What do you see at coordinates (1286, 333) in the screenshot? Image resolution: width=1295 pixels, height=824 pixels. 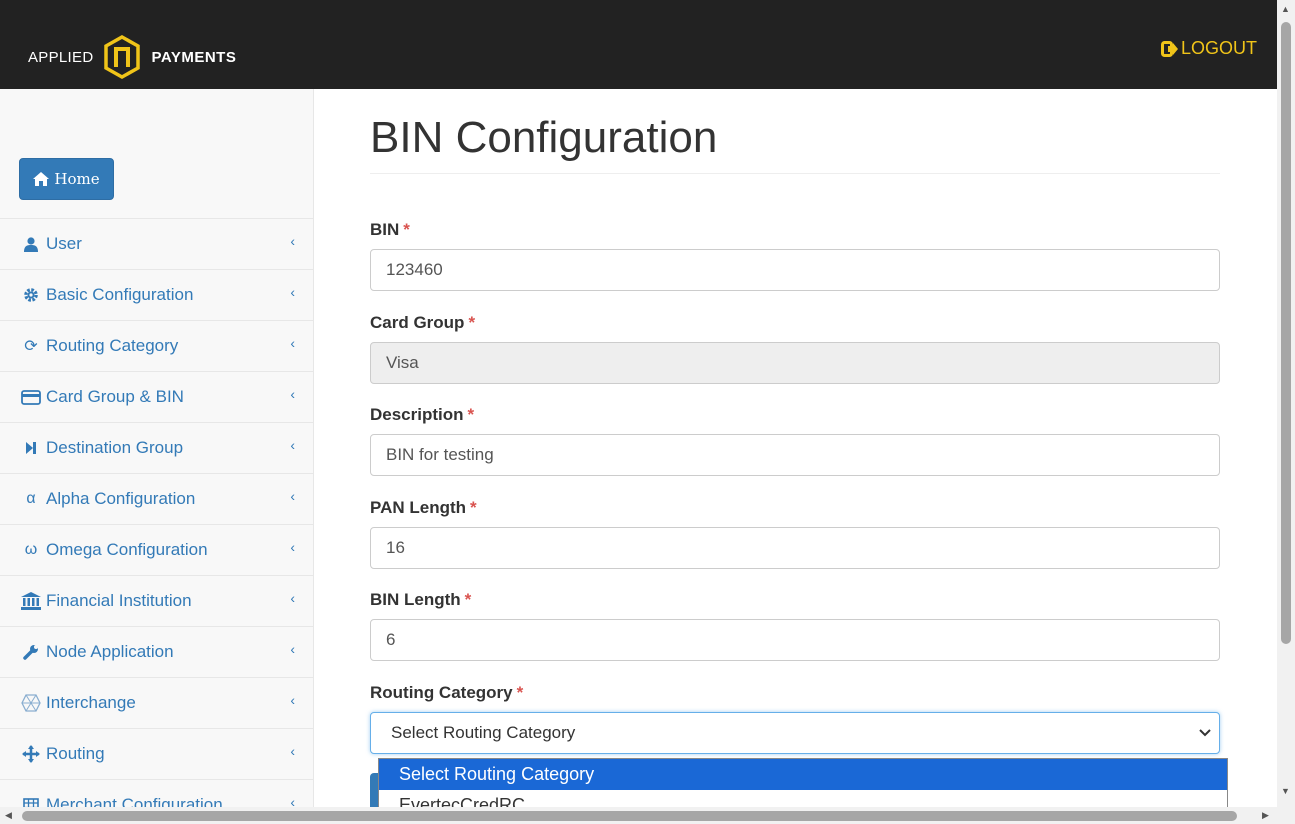 I see `vertical-scroll-thumb` at bounding box center [1286, 333].